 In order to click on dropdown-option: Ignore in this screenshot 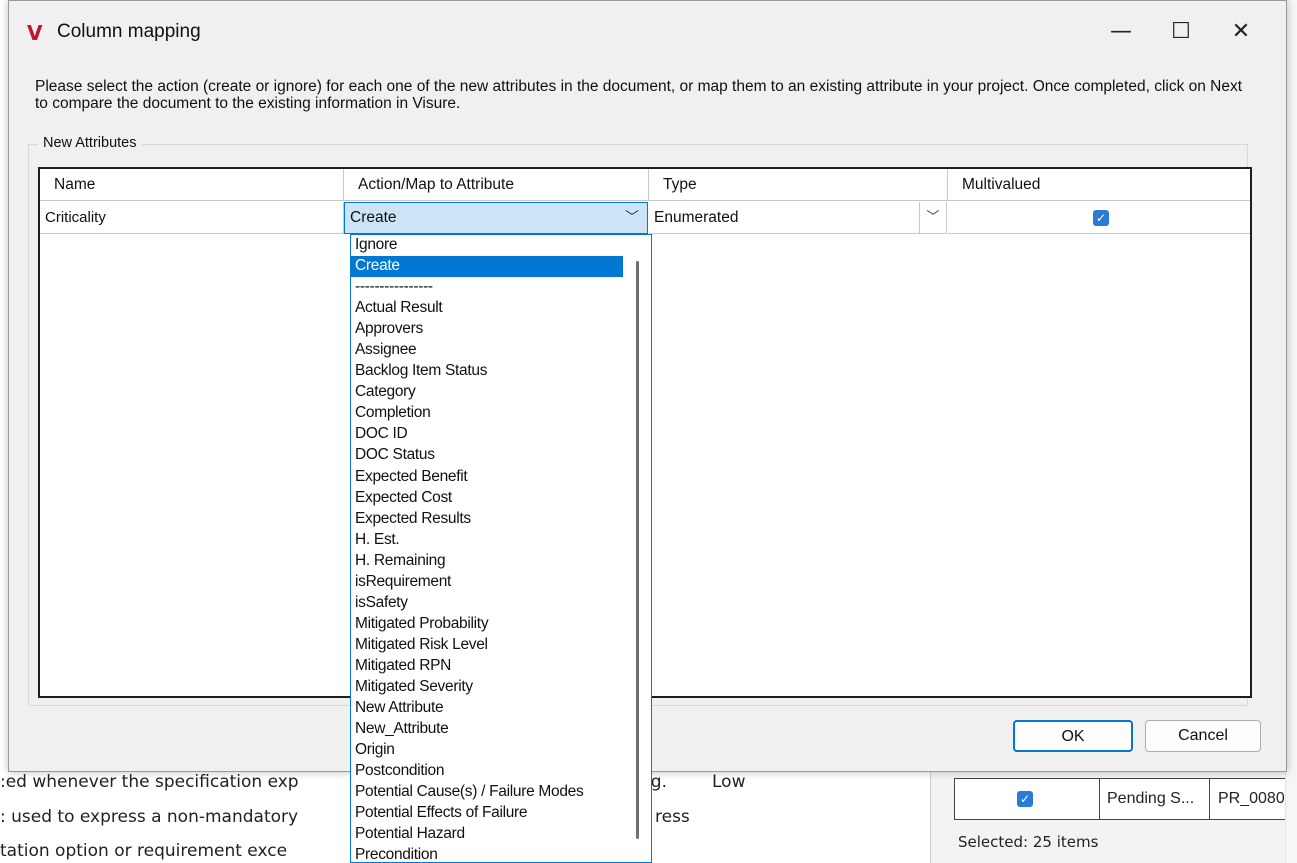, I will do `click(501, 245)`.